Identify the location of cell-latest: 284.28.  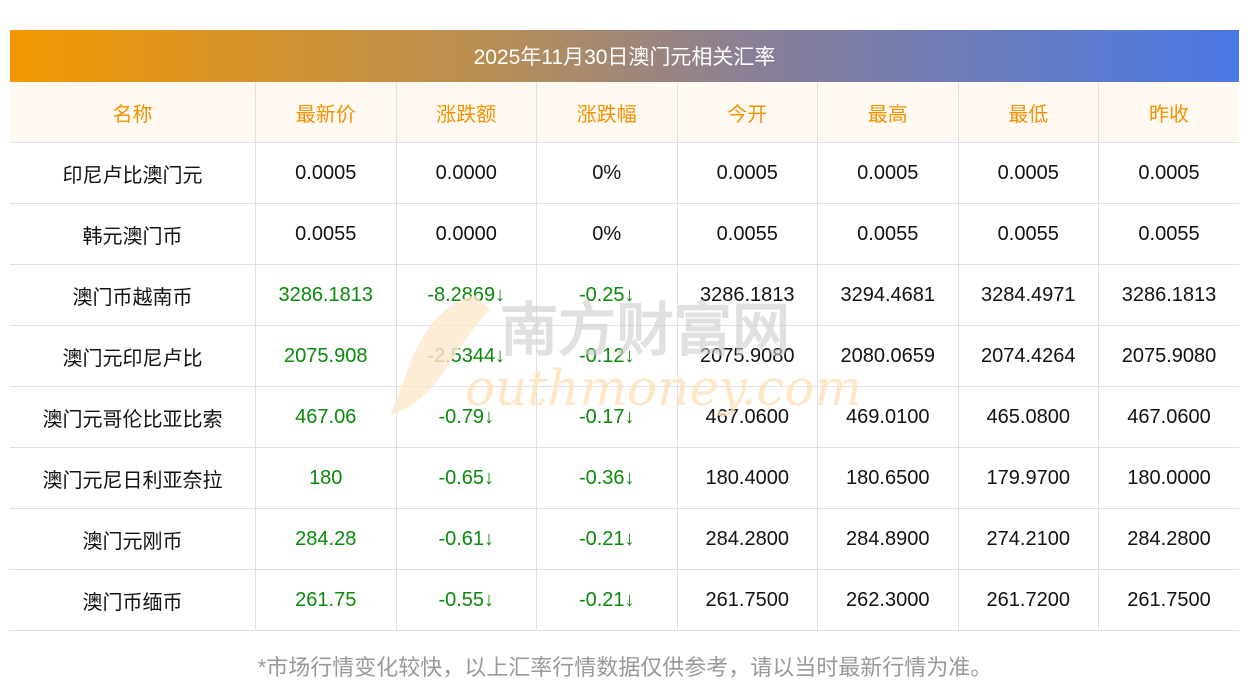
(326, 539).